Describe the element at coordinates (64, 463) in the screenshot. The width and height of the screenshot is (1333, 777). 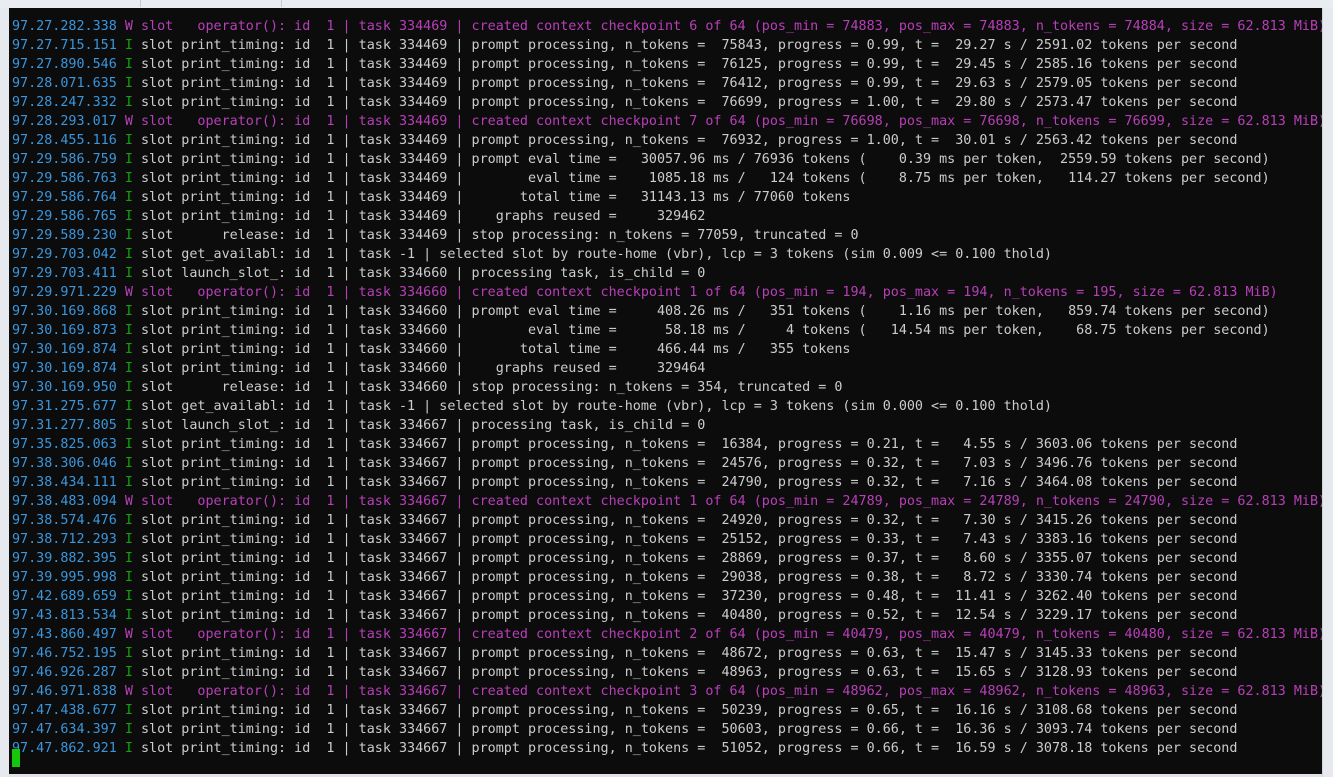
I see `log-timestamp: 97.38.306.046` at that location.